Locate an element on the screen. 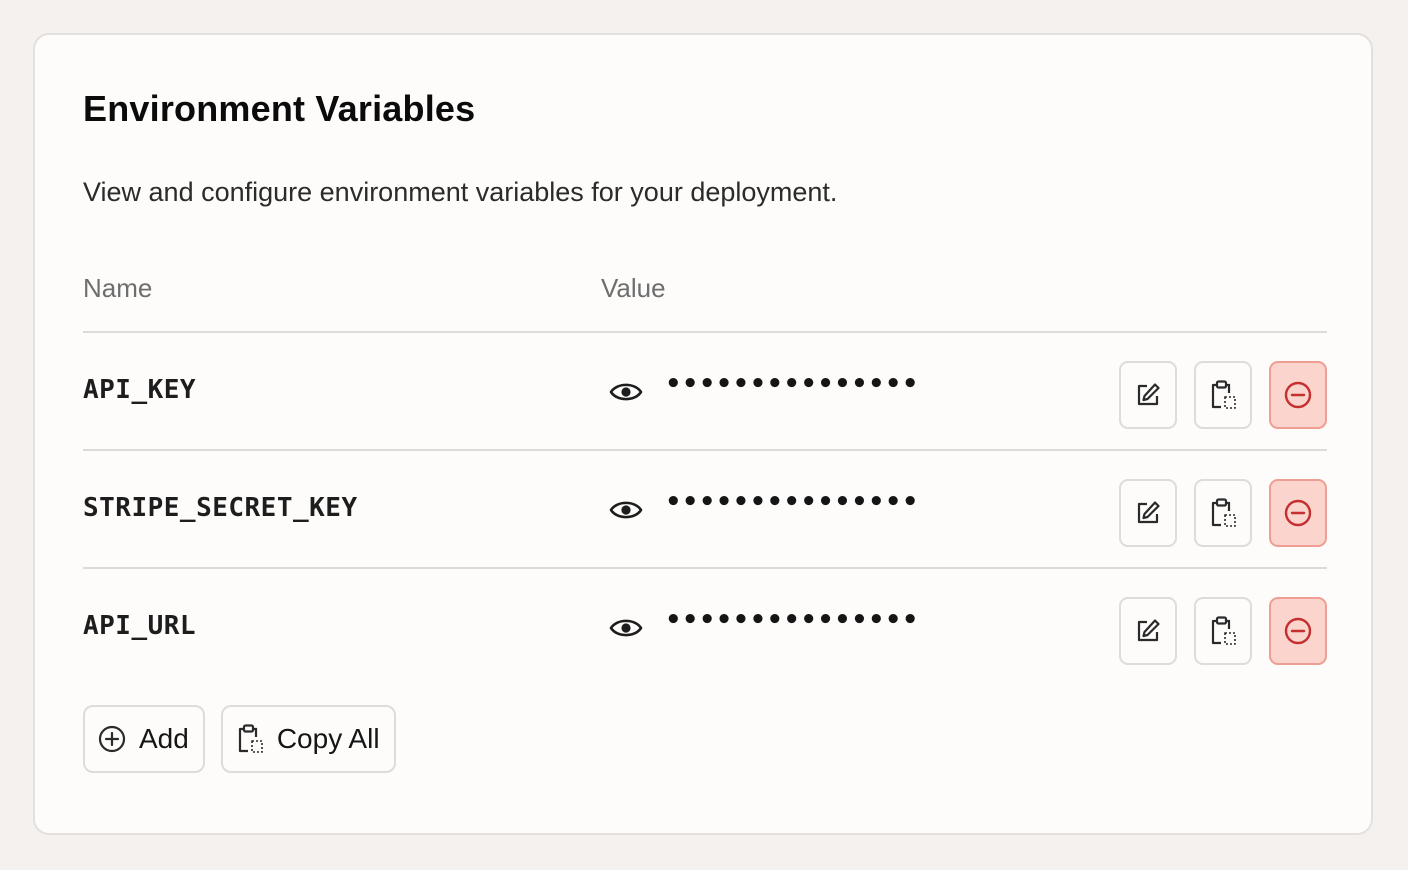  copy-all-button: Copy All is located at coordinates (308, 739).